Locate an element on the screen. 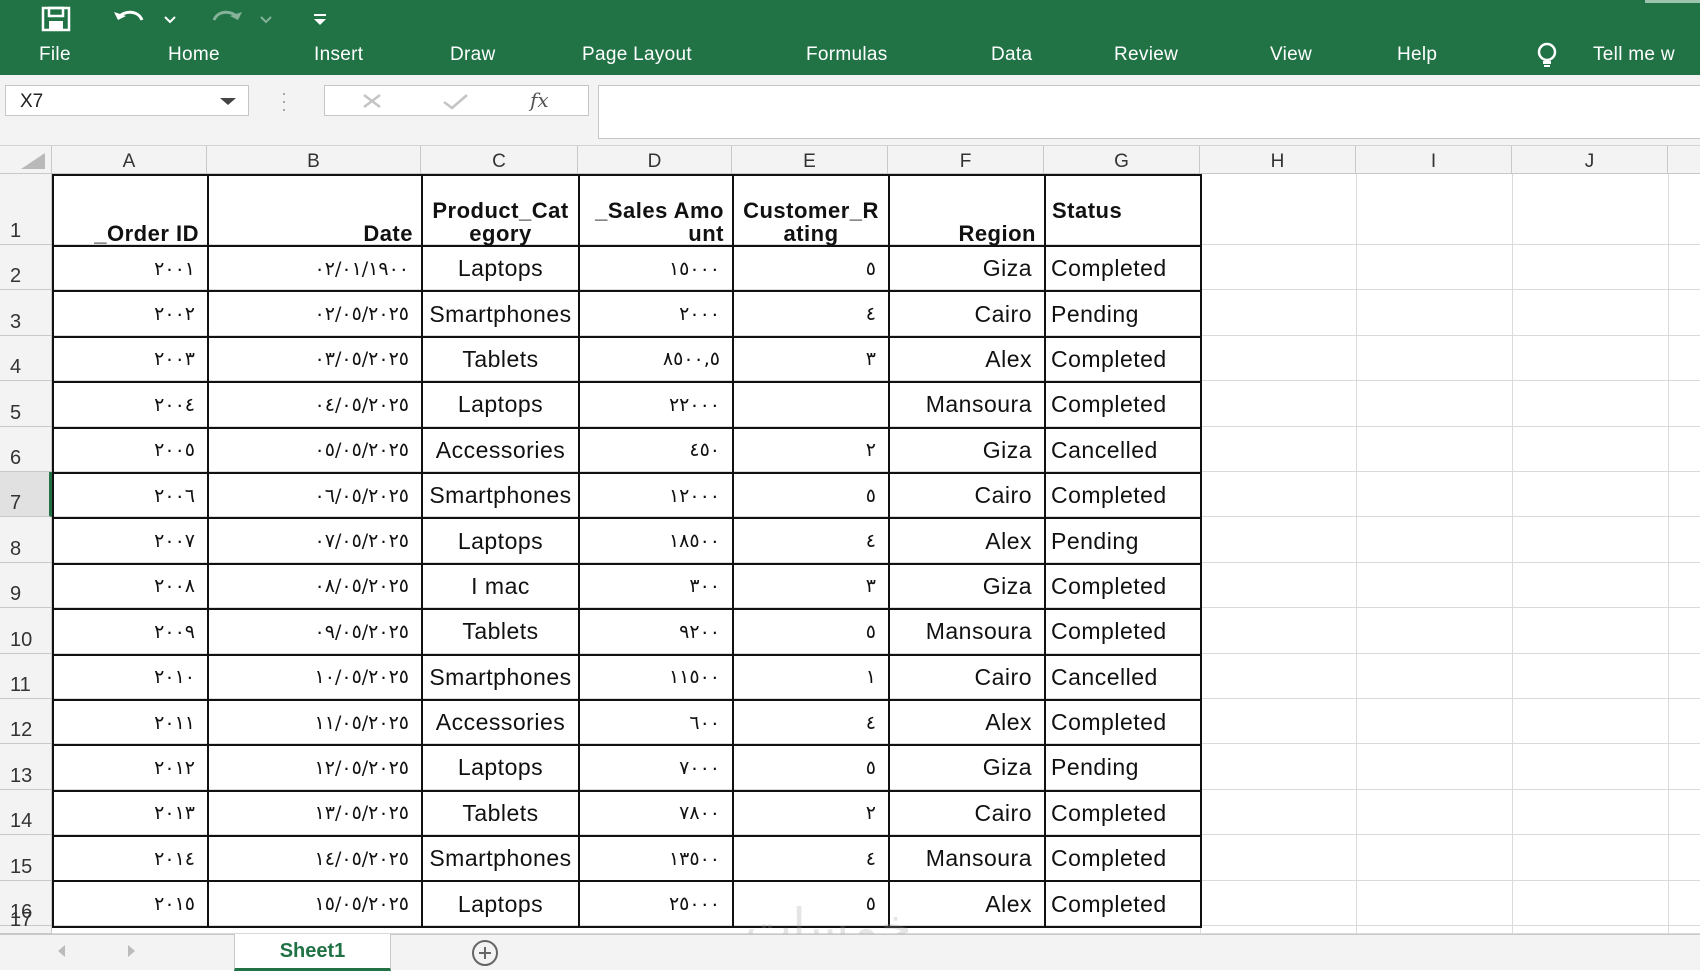 This screenshot has width=1700, height=971. cell-sales-amount: ١٢٠٠٠ is located at coordinates (656, 495).